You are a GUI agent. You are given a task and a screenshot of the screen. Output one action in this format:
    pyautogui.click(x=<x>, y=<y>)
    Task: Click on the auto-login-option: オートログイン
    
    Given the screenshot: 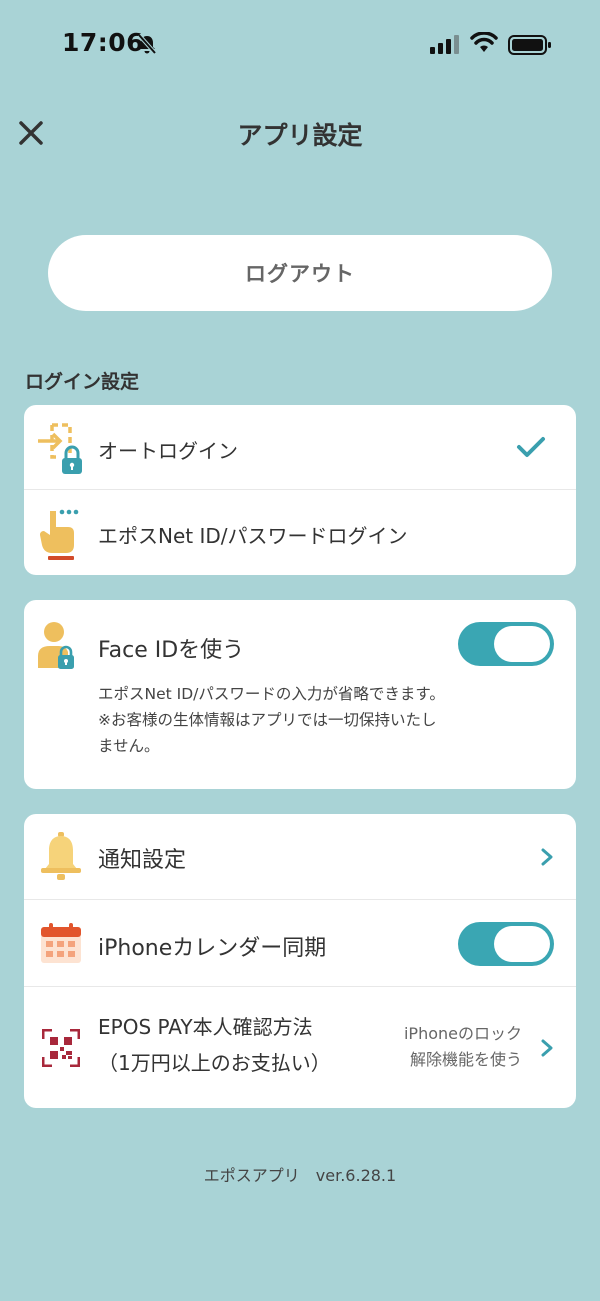 What is the action you would take?
    pyautogui.click(x=300, y=447)
    